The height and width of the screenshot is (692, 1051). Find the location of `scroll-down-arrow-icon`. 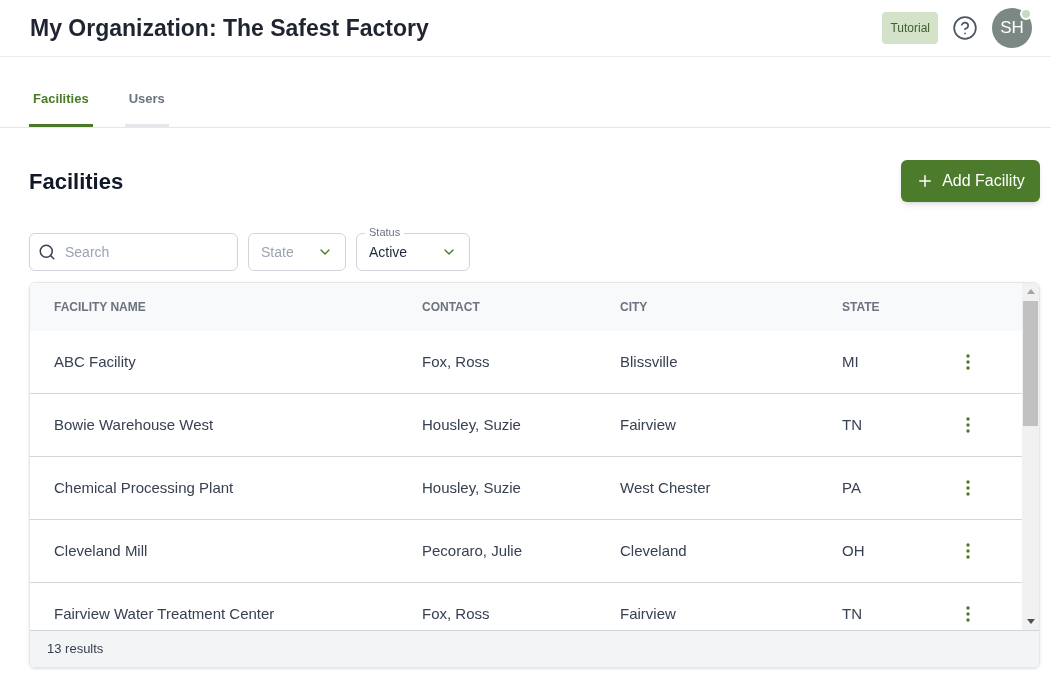

scroll-down-arrow-icon is located at coordinates (1030, 621).